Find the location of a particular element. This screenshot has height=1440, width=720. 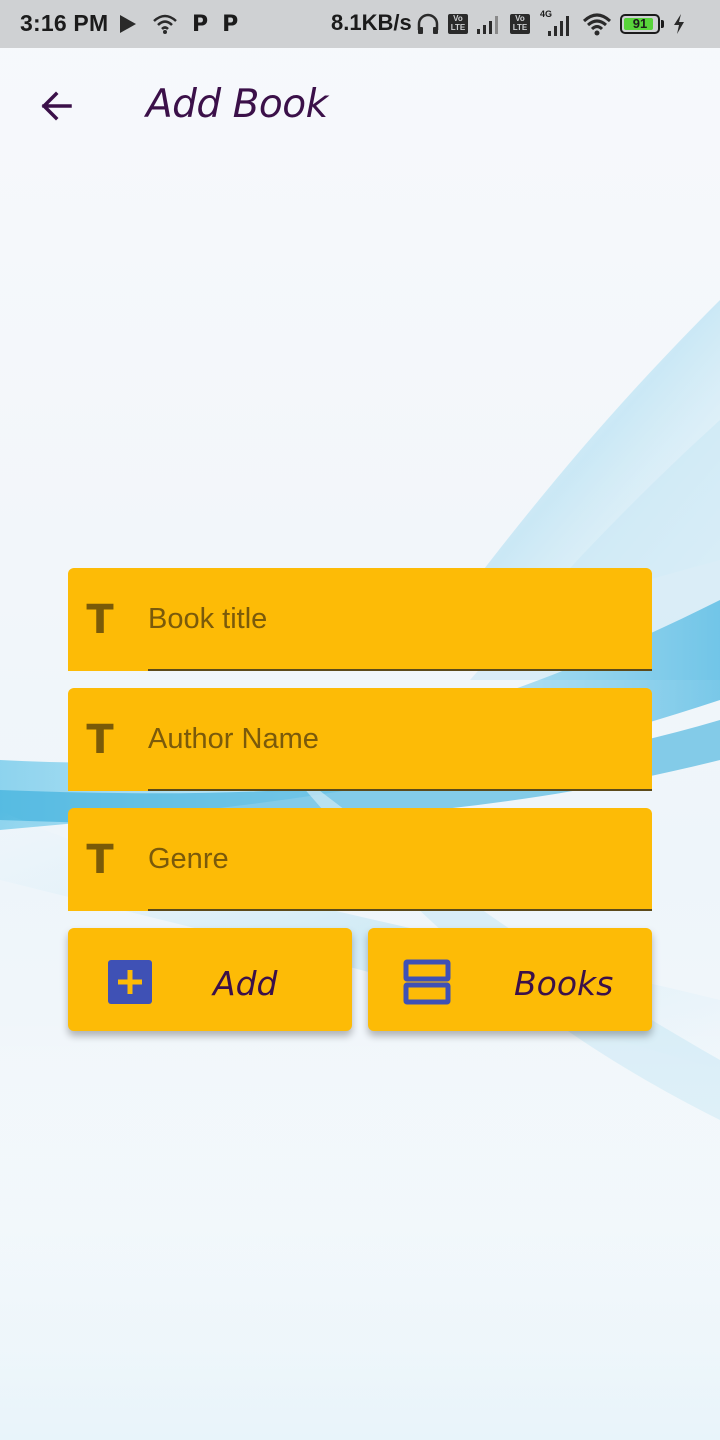

back-button is located at coordinates (56, 106).